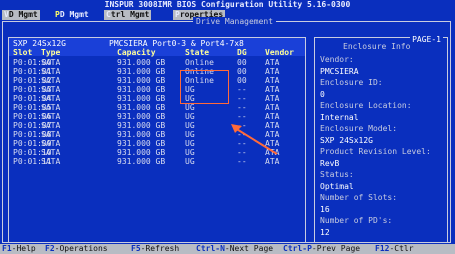 The width and height of the screenshot is (455, 254). Describe the element at coordinates (336, 248) in the screenshot. I see `fkey-label: -Prev Page` at that location.